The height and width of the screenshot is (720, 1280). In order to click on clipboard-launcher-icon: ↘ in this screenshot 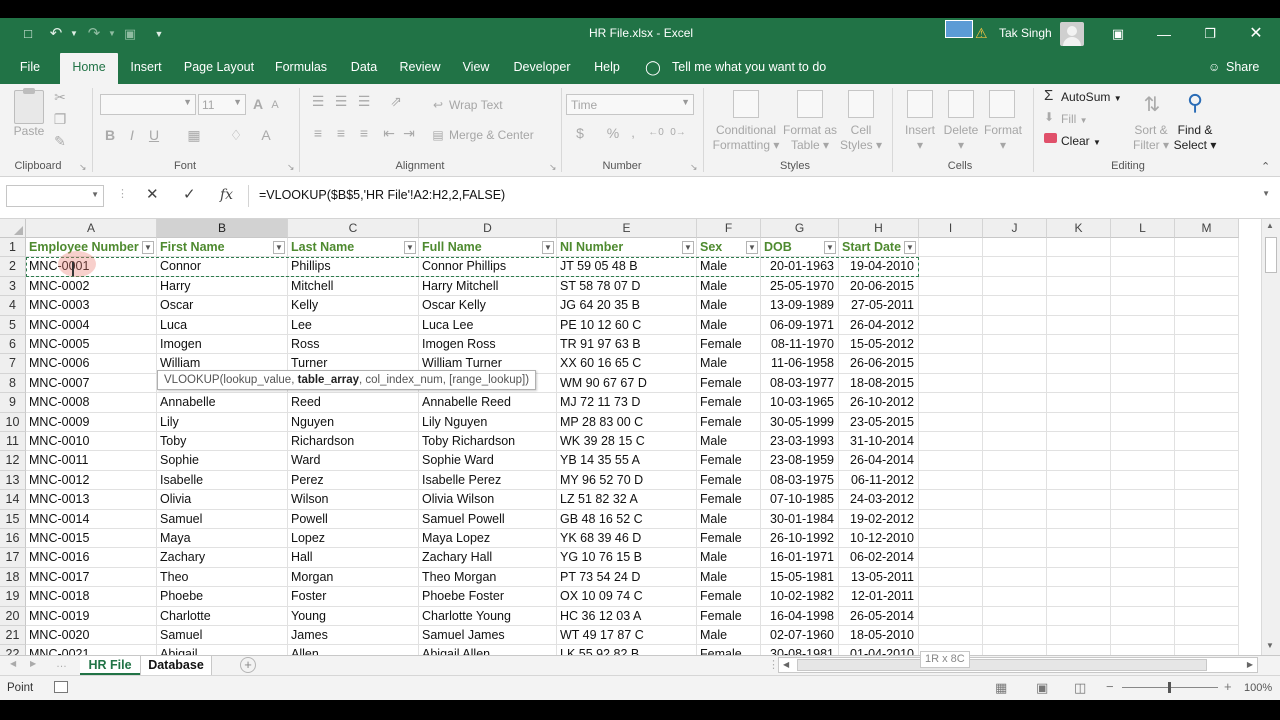, I will do `click(83, 167)`.